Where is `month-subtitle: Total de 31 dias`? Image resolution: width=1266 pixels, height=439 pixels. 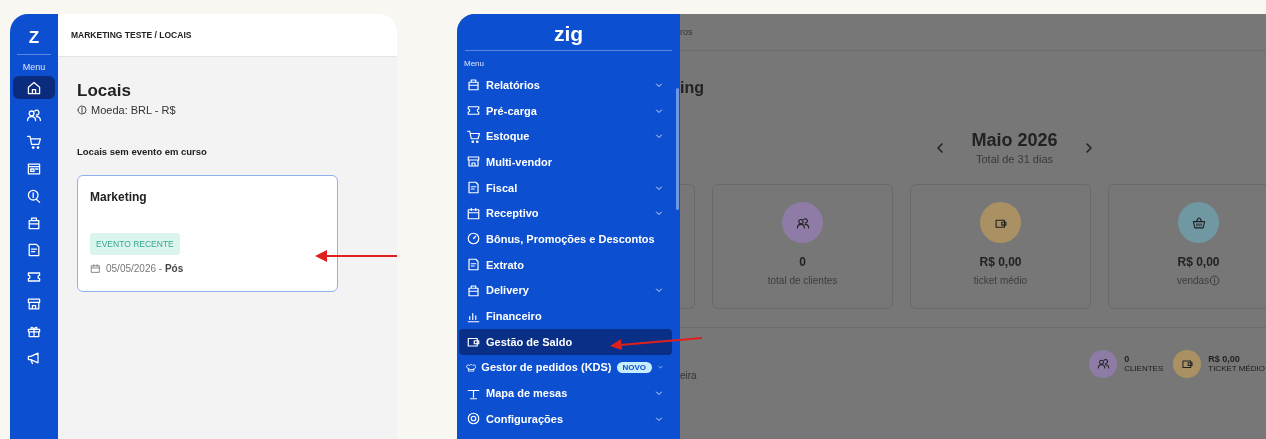
month-subtitle: Total de 31 dias is located at coordinates (1014, 159).